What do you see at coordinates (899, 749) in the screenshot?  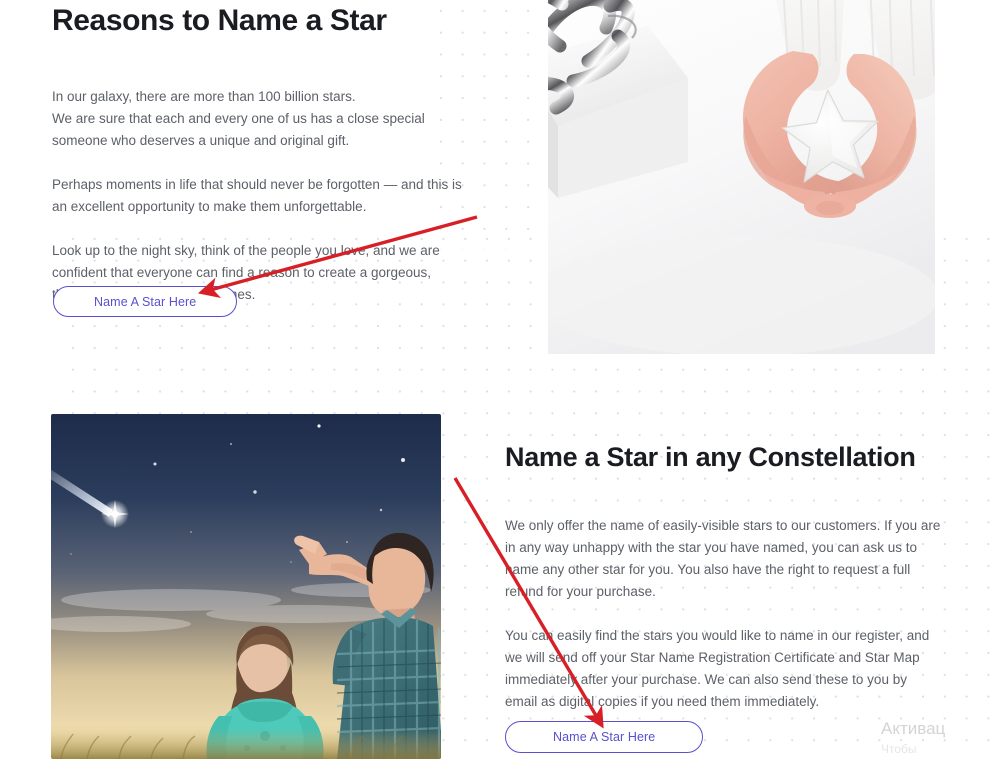 I see `watermark-line-2: Чтобы` at bounding box center [899, 749].